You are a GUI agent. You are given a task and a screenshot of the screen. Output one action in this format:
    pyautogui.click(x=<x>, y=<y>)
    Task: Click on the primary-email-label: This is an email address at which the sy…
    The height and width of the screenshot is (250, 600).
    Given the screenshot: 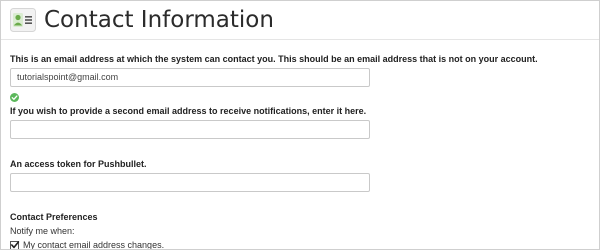 What is the action you would take?
    pyautogui.click(x=274, y=59)
    